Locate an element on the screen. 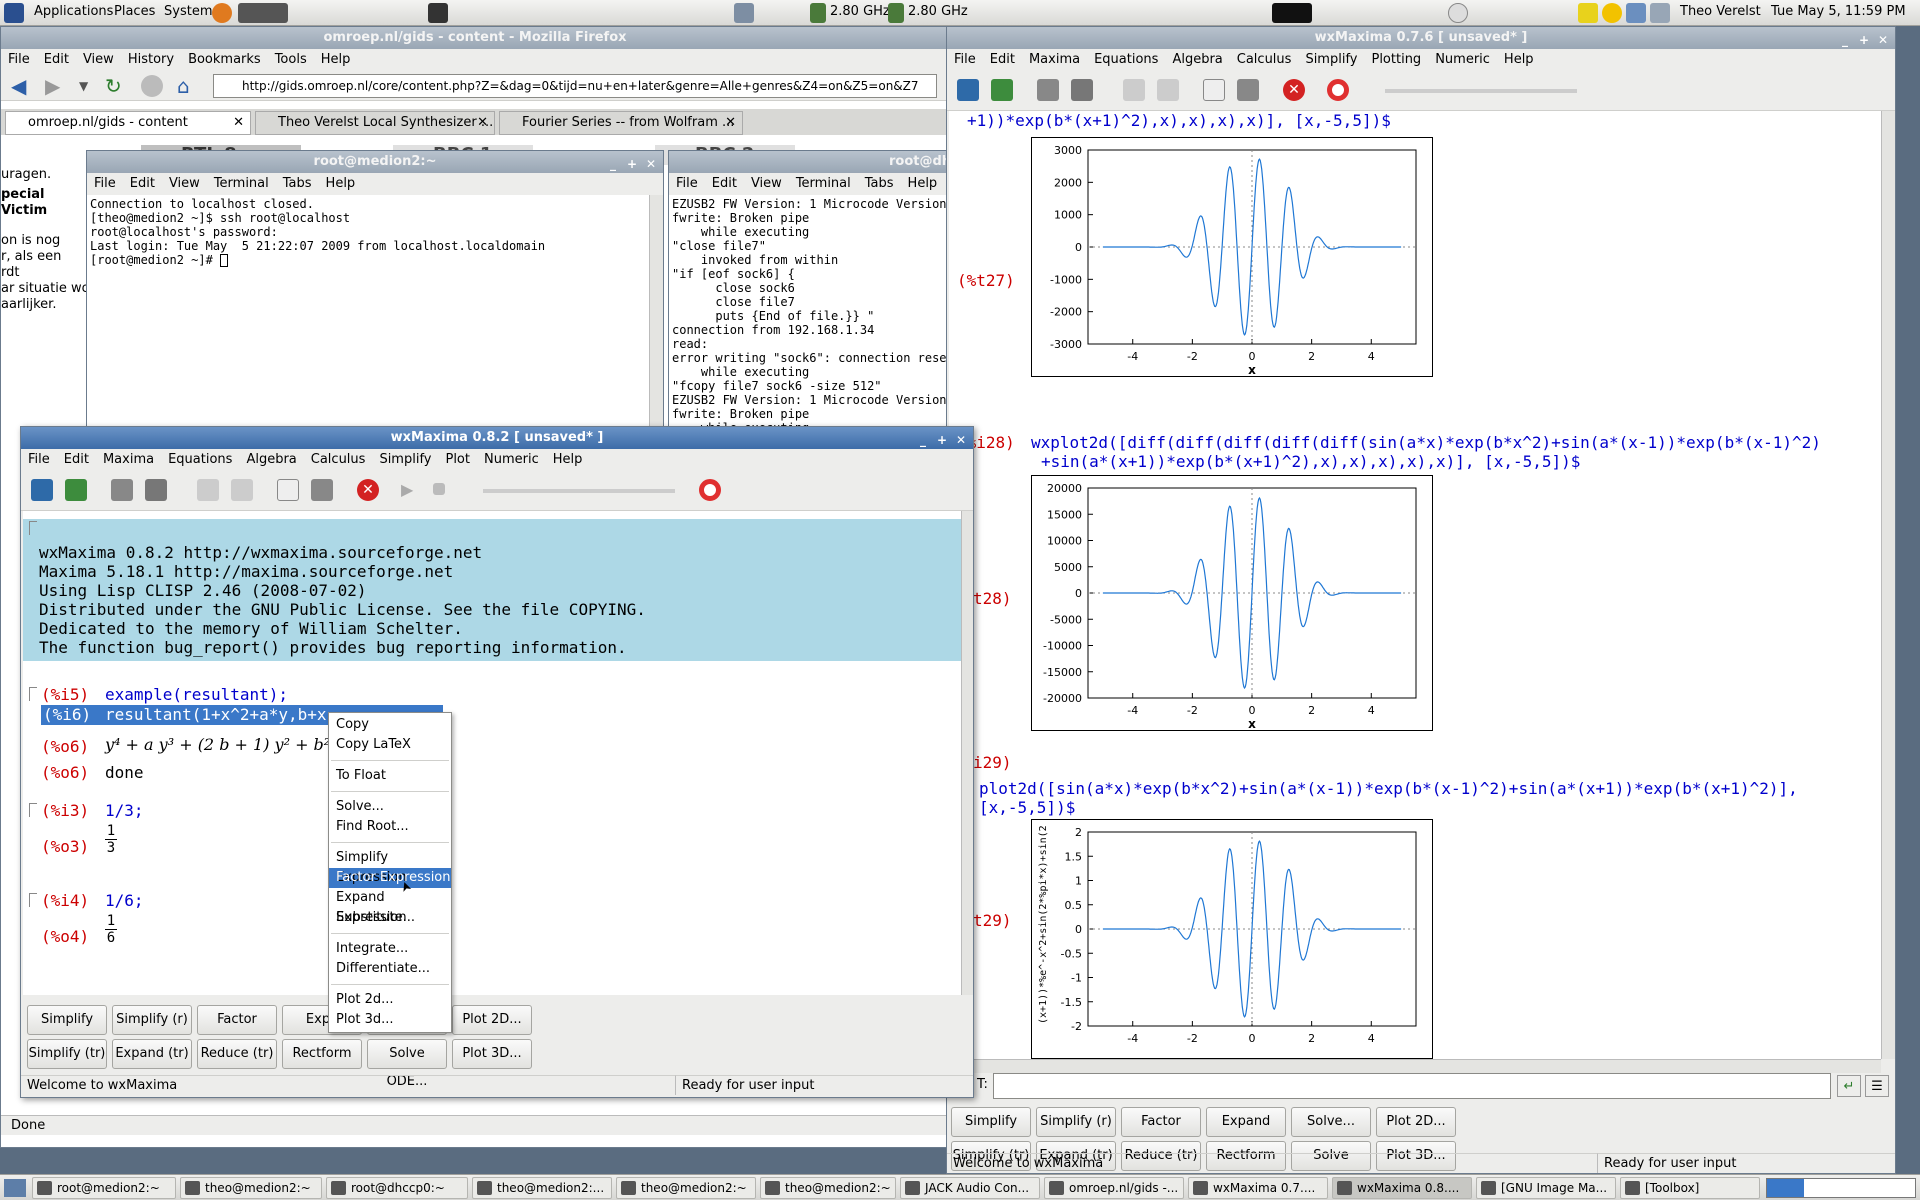 This screenshot has height=1200, width=1920. settings-icon is located at coordinates (322, 490).